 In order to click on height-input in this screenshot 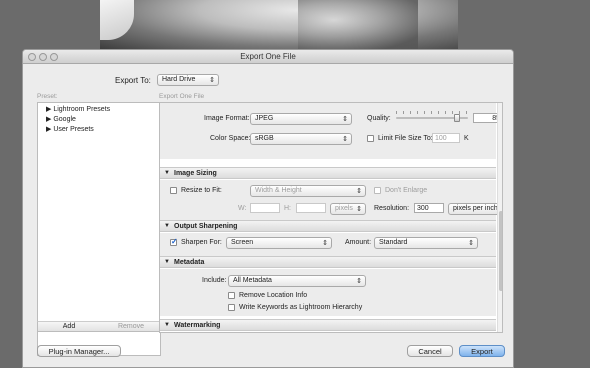, I will do `click(311, 208)`.